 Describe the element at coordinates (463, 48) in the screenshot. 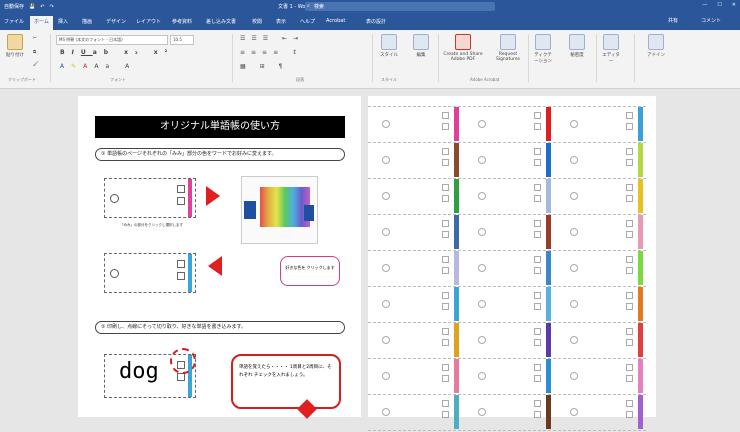

I see `create-pdf-button: Create and Share Adobe PDF` at that location.